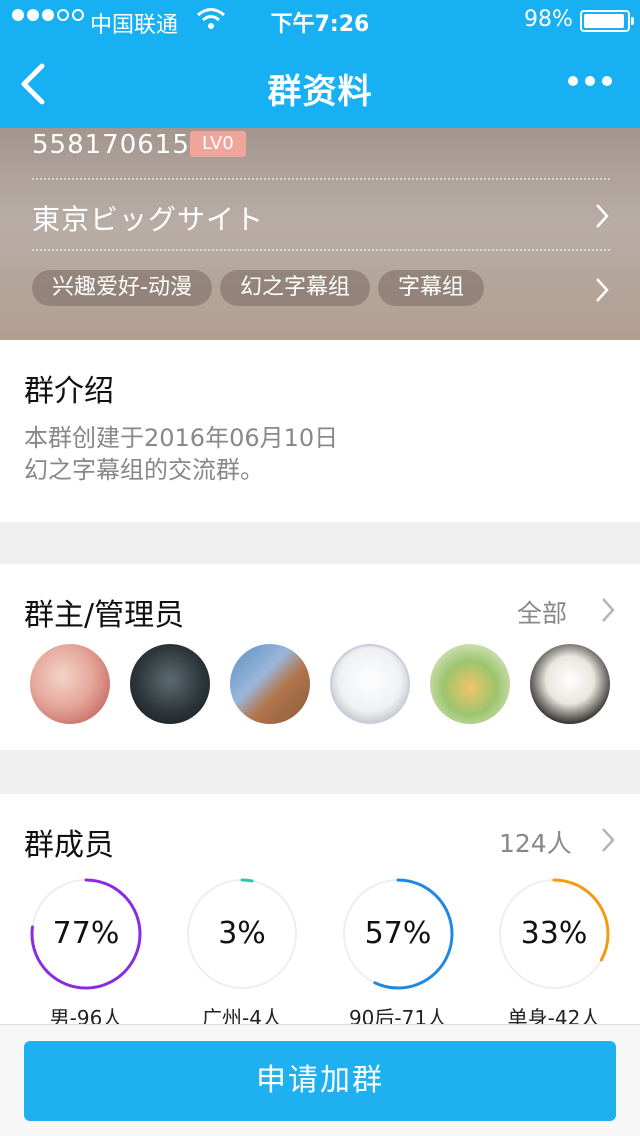 This screenshot has width=640, height=1136. Describe the element at coordinates (69, 845) in the screenshot. I see `section-title: 群成员` at that location.